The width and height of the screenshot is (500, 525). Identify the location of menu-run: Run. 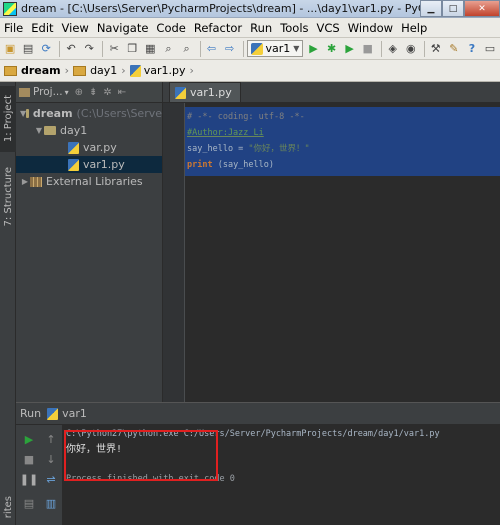
(261, 28).